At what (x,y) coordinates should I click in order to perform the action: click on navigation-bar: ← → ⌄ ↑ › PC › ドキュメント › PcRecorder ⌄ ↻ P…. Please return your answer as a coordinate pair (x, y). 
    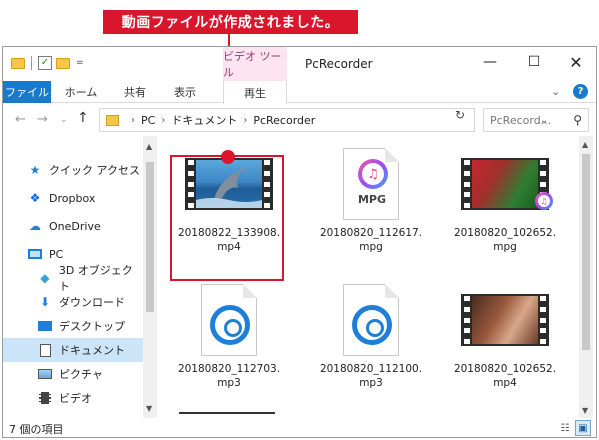
    Looking at the image, I should click on (299, 120).